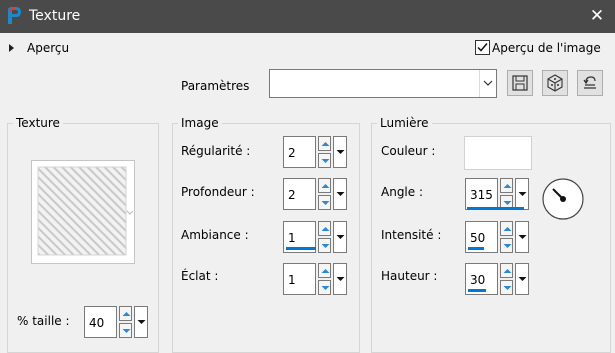 This screenshot has width=615, height=353. I want to click on apercu-label: Aperçu, so click(48, 48).